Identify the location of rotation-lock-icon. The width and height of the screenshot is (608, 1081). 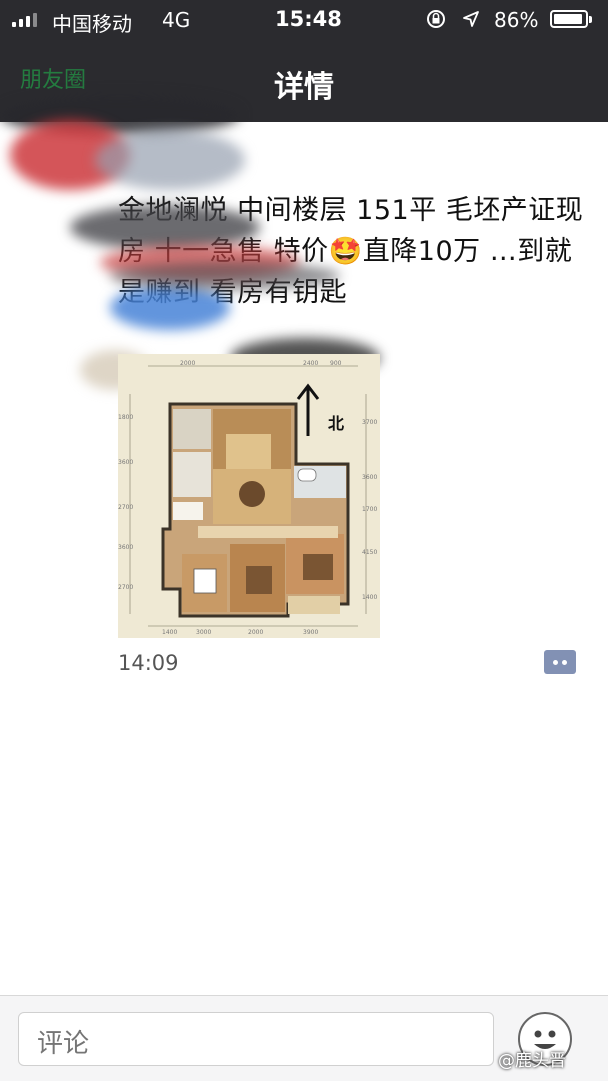
(436, 19).